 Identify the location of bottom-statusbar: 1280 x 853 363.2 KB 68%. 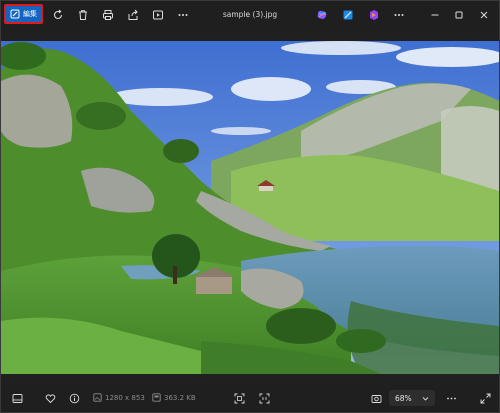
(250, 398).